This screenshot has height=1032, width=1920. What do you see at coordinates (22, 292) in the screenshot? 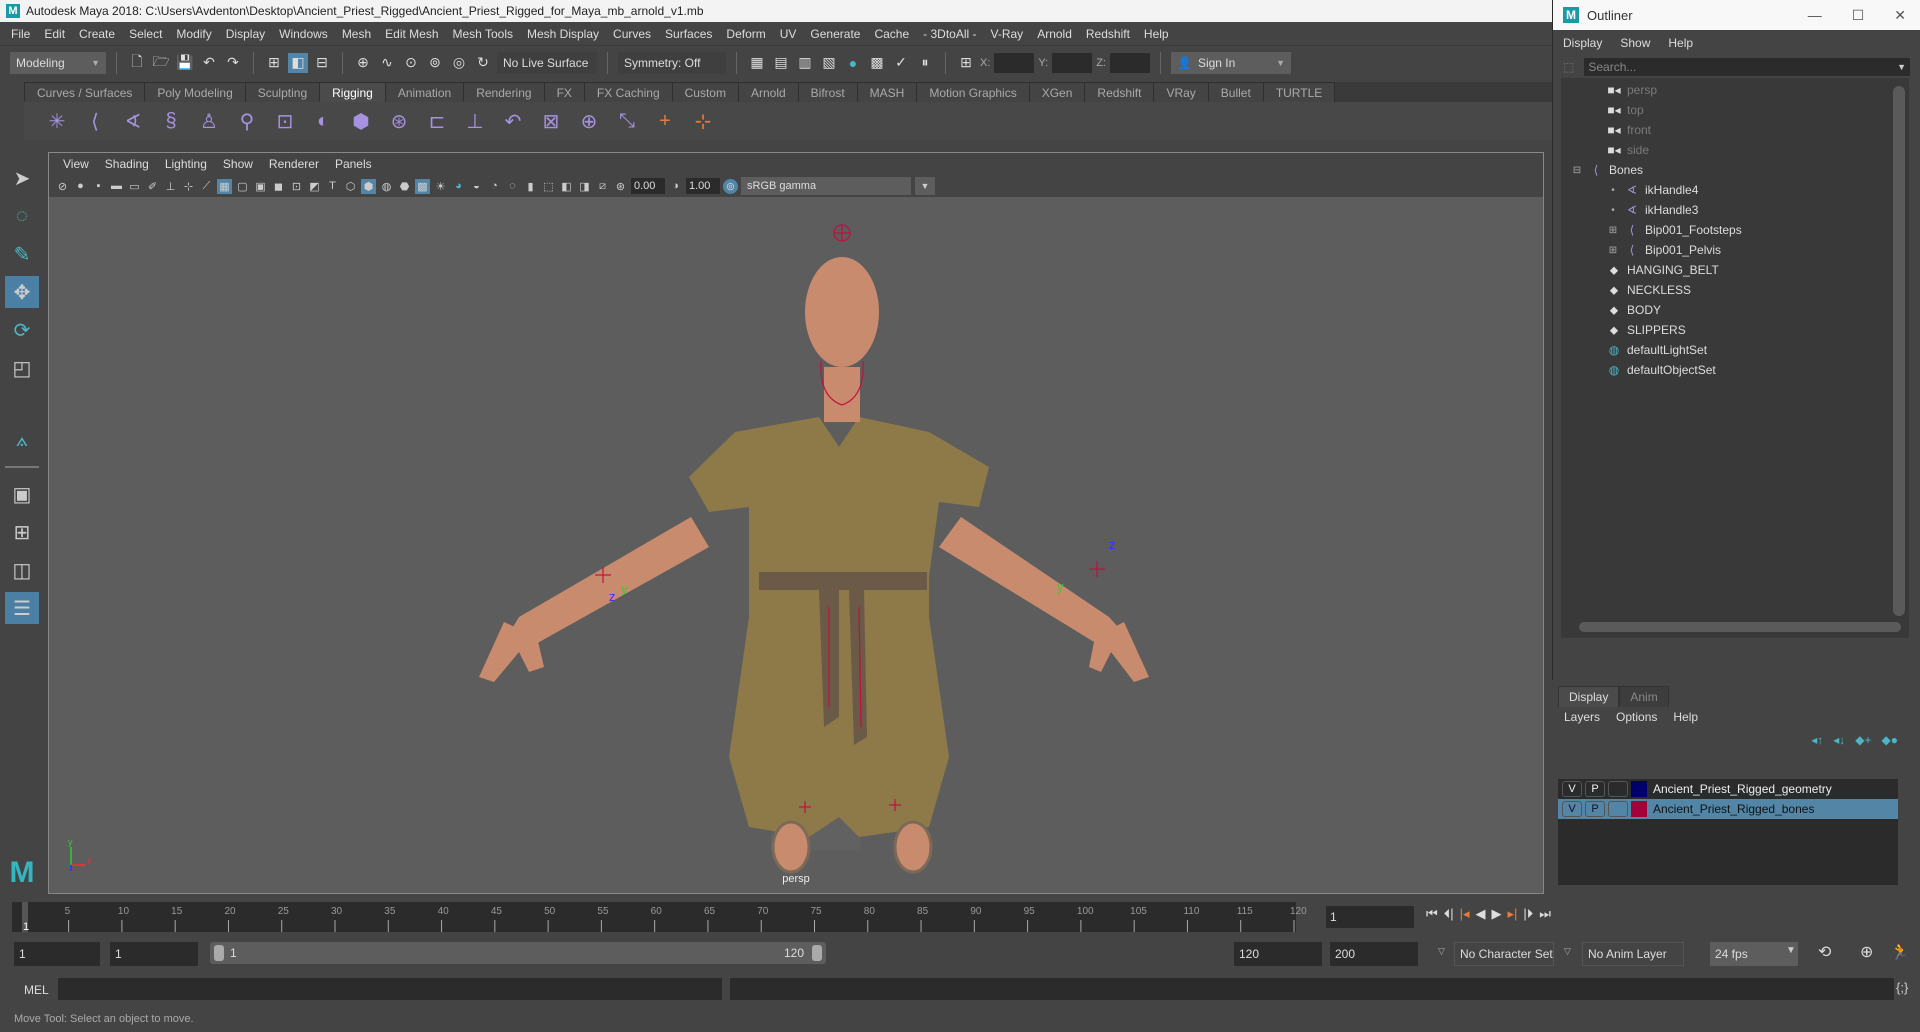
I see `move-tool-icon: ✥` at bounding box center [22, 292].